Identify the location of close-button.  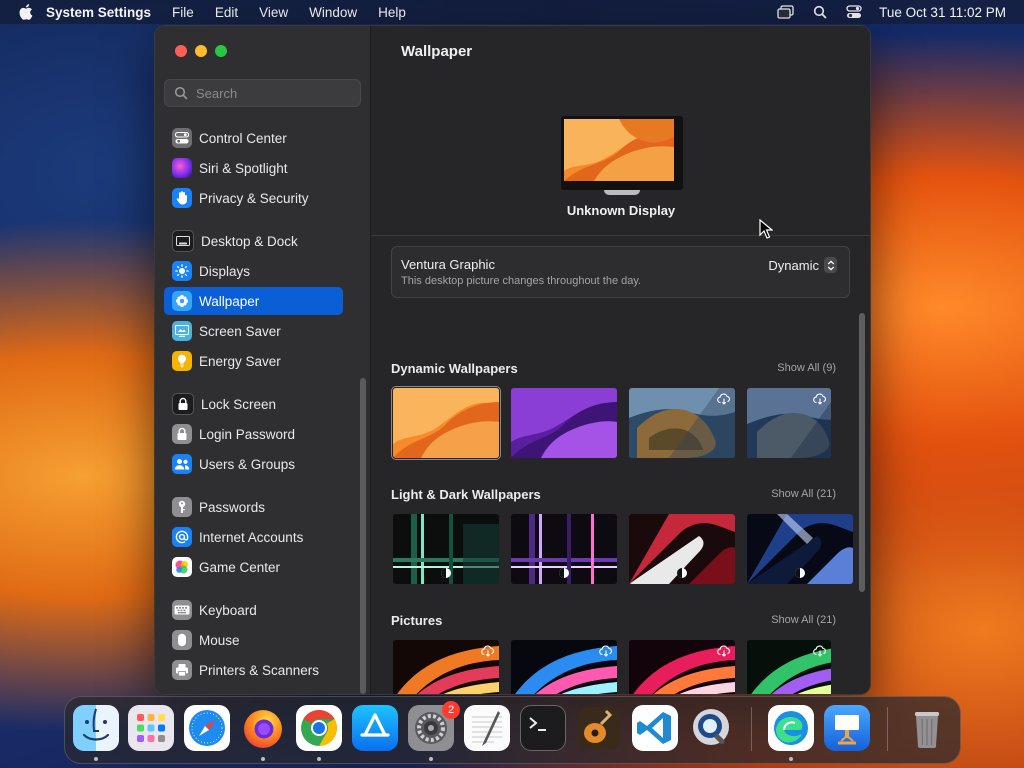
(181, 51).